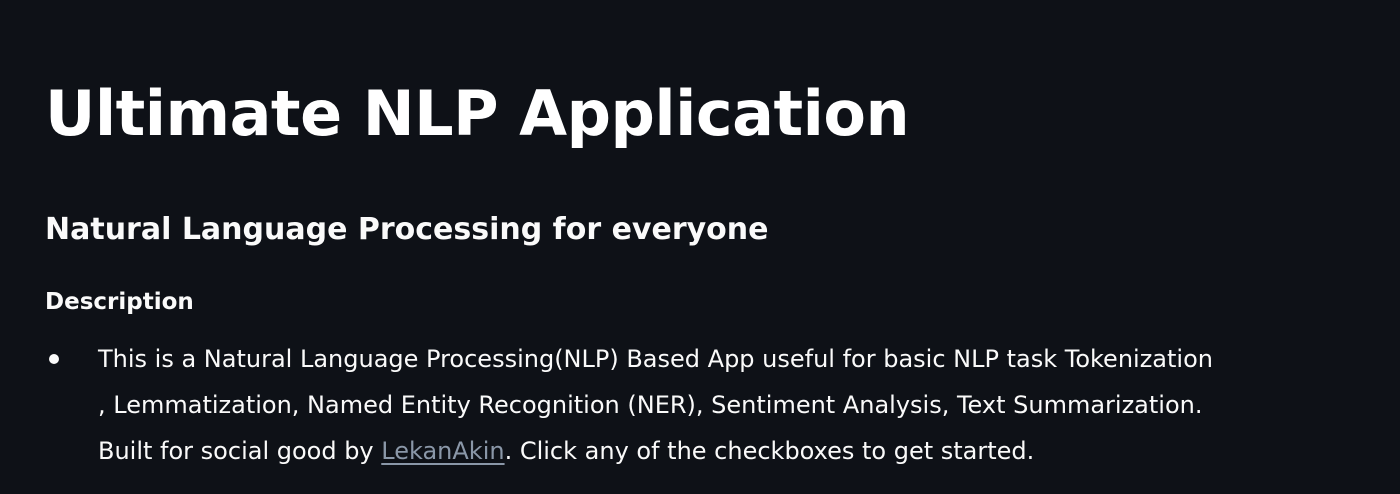 This screenshot has height=494, width=1400. What do you see at coordinates (119, 302) in the screenshot?
I see `description-heading: Description` at bounding box center [119, 302].